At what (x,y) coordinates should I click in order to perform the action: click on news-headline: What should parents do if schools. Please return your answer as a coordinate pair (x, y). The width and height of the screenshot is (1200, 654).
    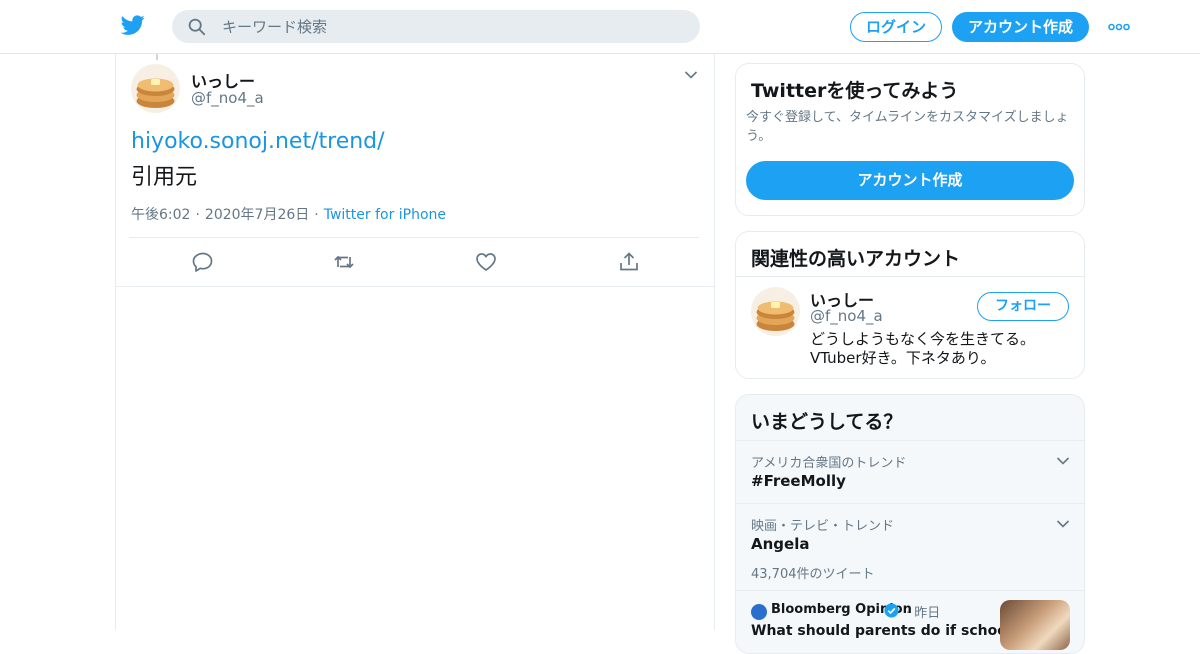
    Looking at the image, I should click on (885, 631).